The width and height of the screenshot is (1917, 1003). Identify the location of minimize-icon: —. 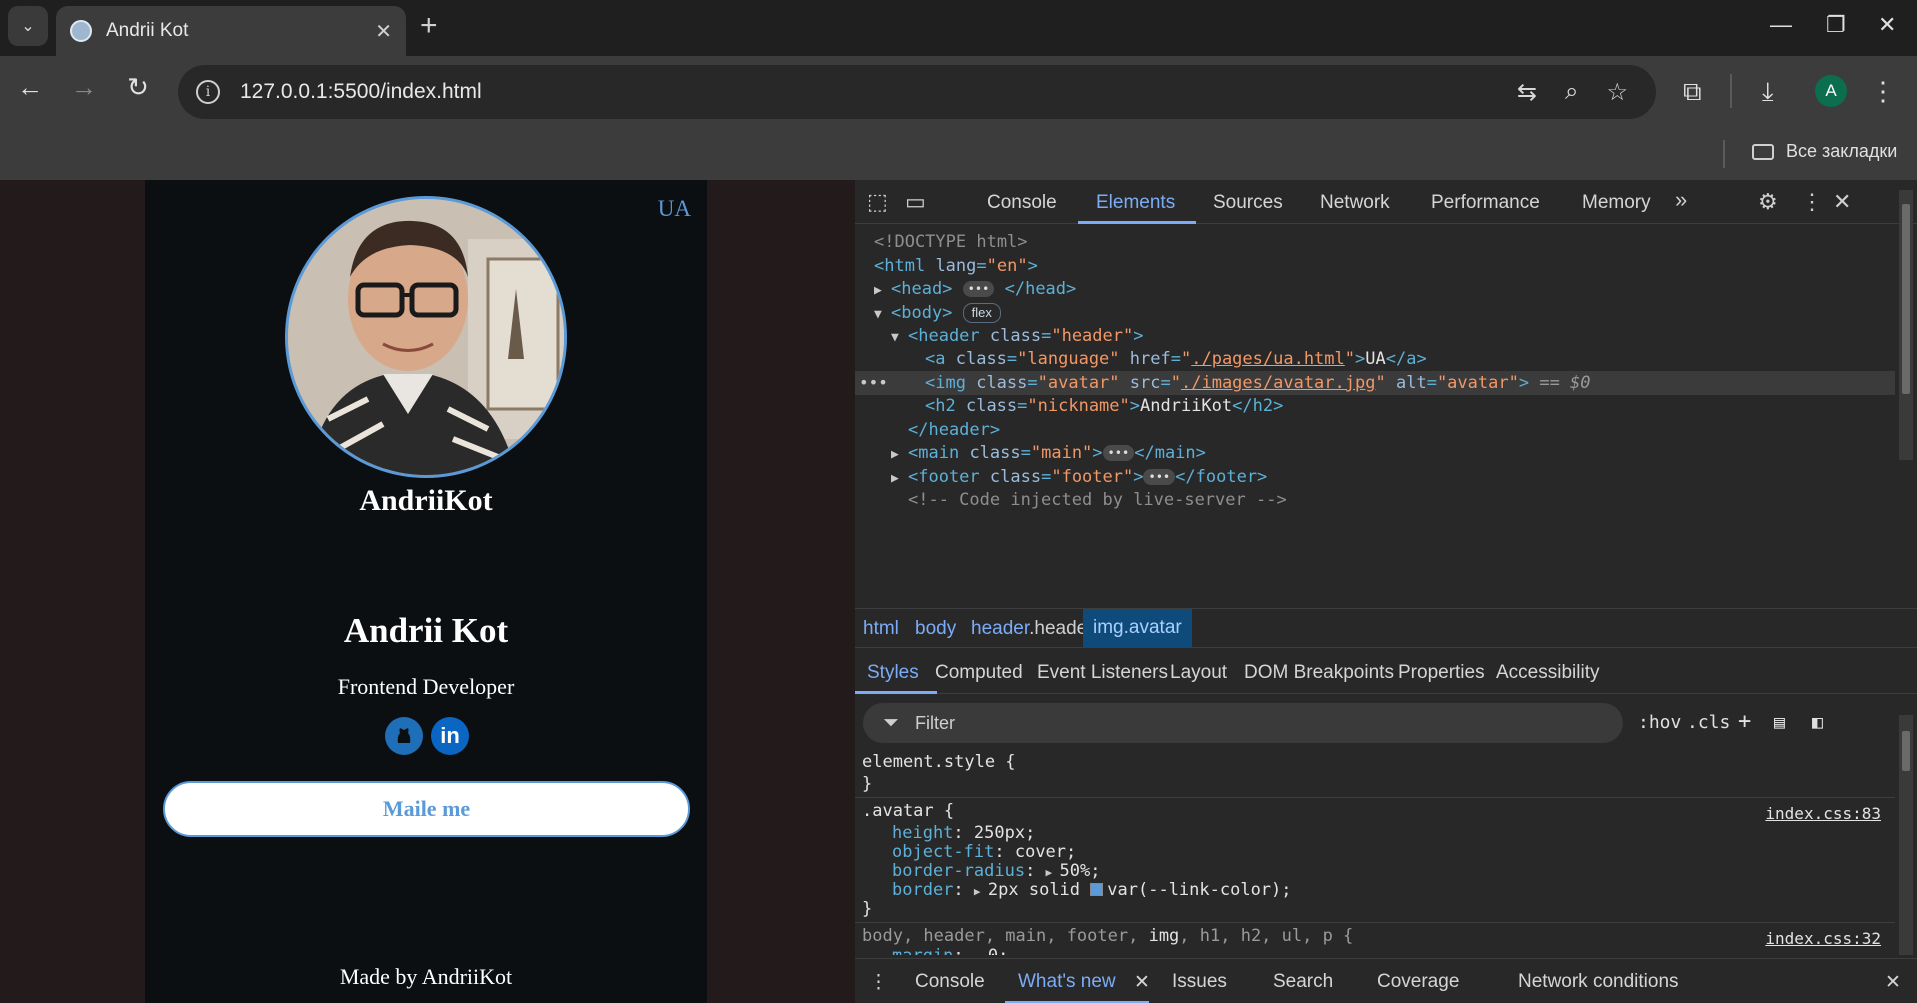
(1781, 25).